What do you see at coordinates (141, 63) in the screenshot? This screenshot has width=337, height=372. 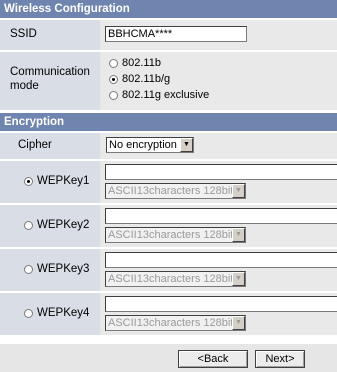 I see `mode-option-label: 802.11b` at bounding box center [141, 63].